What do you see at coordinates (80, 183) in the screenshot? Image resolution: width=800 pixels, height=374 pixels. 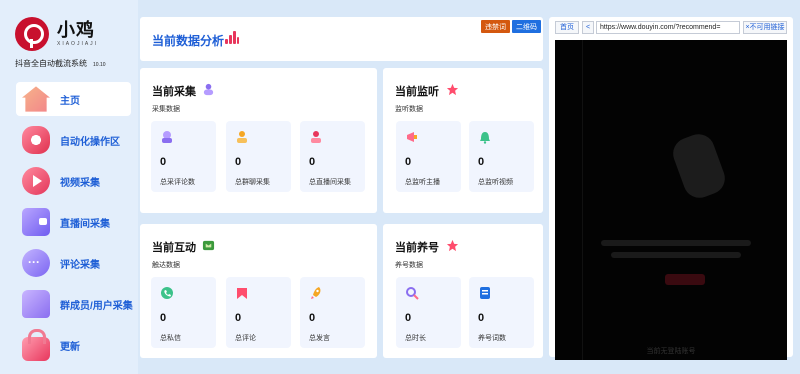 I see `sidebar-item-label: 视频采集` at bounding box center [80, 183].